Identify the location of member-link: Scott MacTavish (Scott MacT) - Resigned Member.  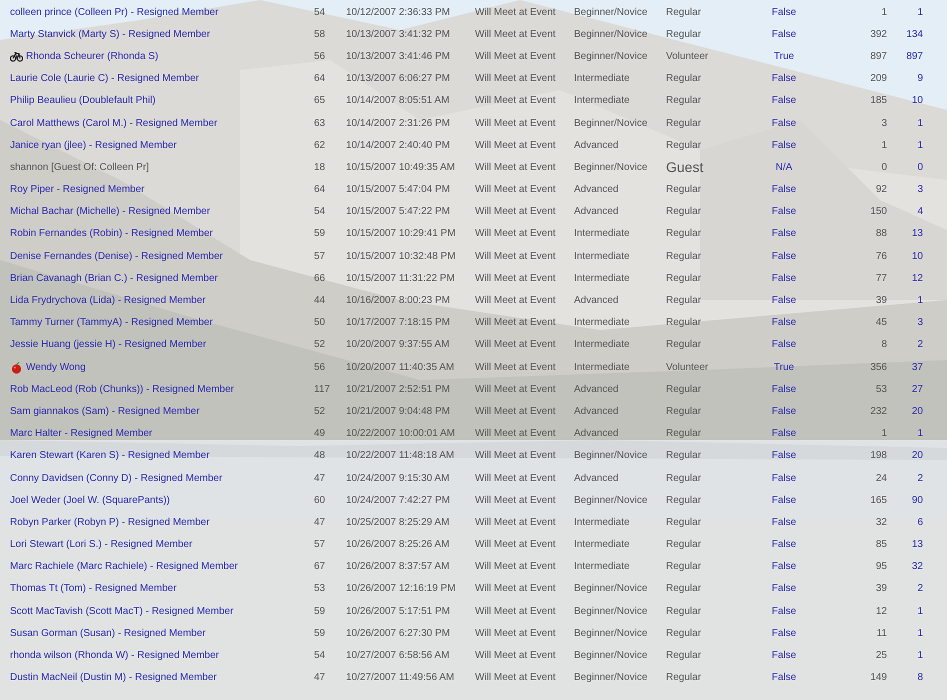
(122, 611).